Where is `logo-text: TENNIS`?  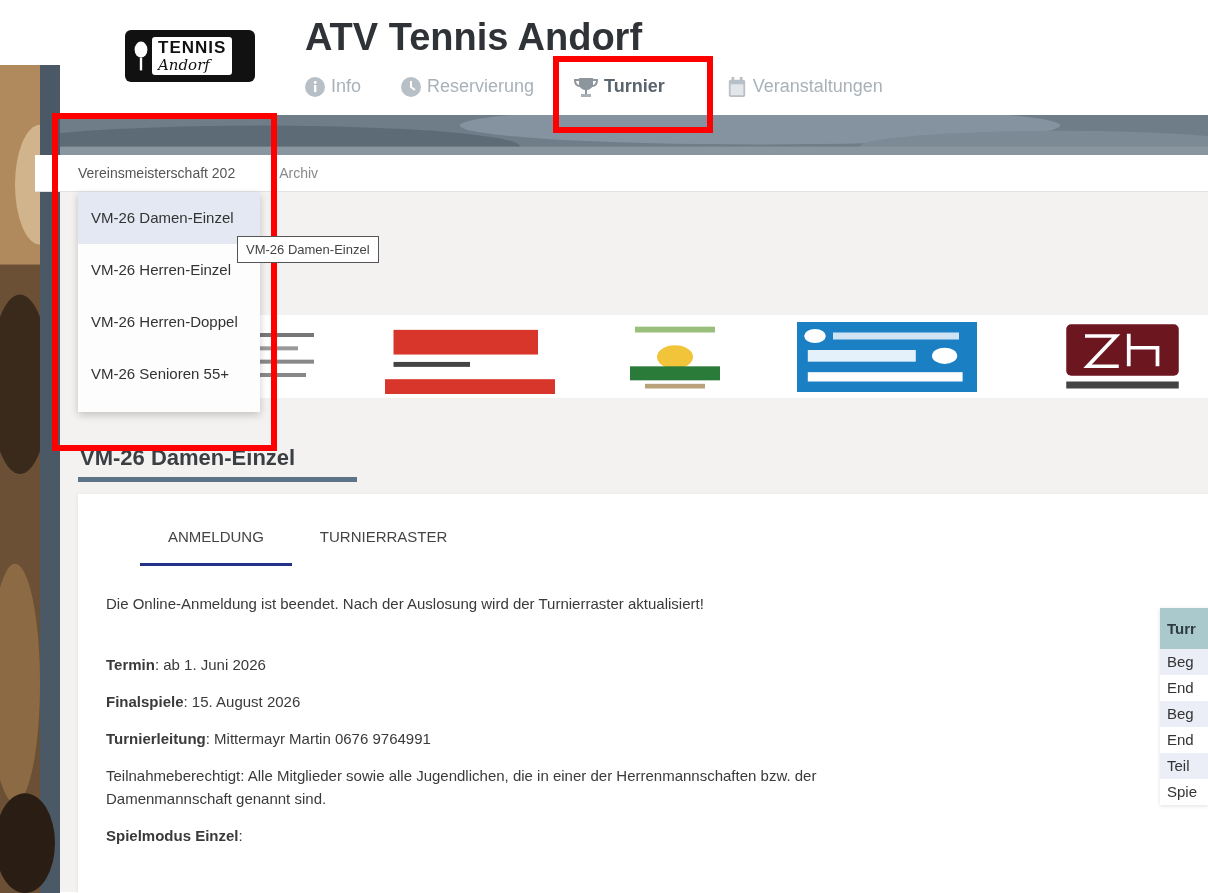
logo-text: TENNIS is located at coordinates (192, 47).